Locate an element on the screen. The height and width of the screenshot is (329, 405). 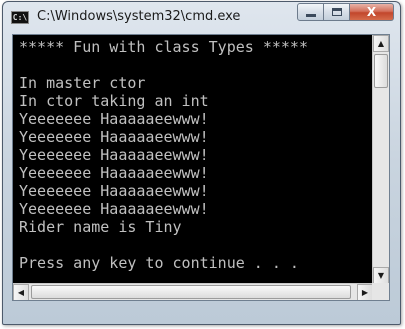
scrollbar-corner is located at coordinates (380, 291).